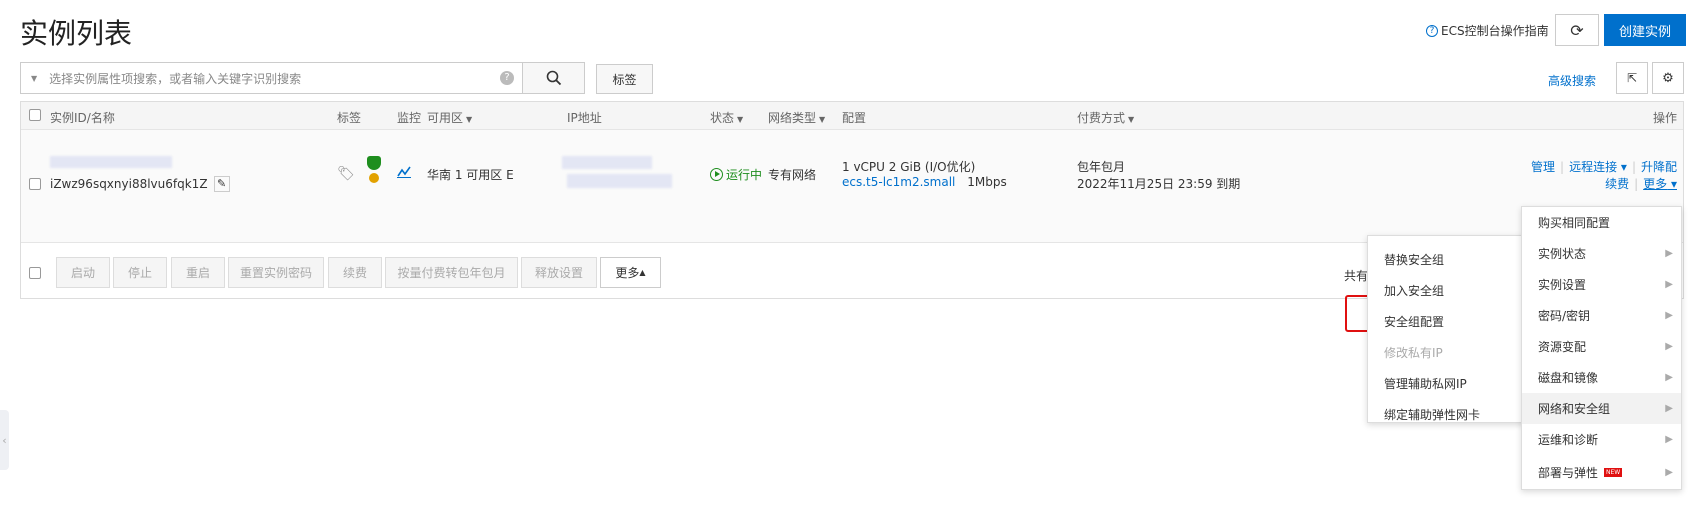 The height and width of the screenshot is (511, 1692). I want to click on menu-item-modify-private-ip: 修改私有IP, so click(1413, 353).